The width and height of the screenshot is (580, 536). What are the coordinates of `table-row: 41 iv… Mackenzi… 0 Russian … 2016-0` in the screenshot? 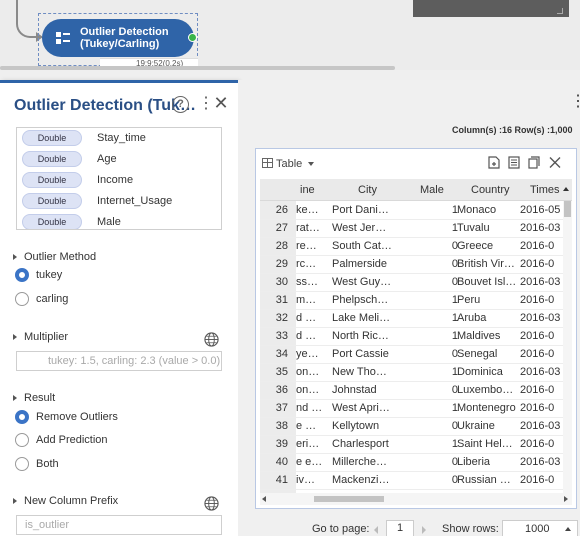 It's located at (411, 480).